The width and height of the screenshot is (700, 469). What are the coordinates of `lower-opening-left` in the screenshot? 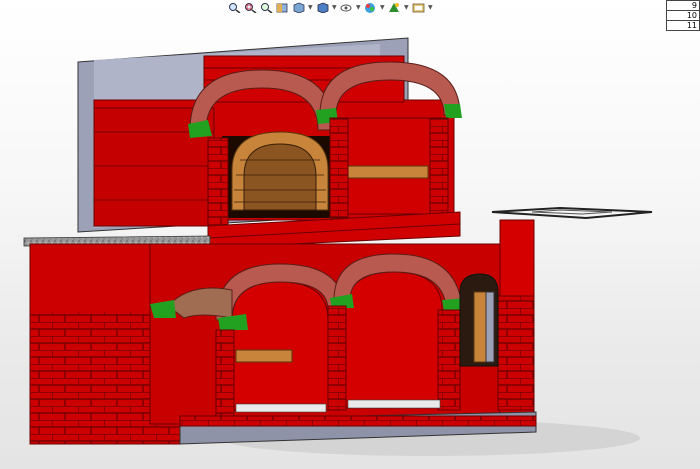 It's located at (280, 346).